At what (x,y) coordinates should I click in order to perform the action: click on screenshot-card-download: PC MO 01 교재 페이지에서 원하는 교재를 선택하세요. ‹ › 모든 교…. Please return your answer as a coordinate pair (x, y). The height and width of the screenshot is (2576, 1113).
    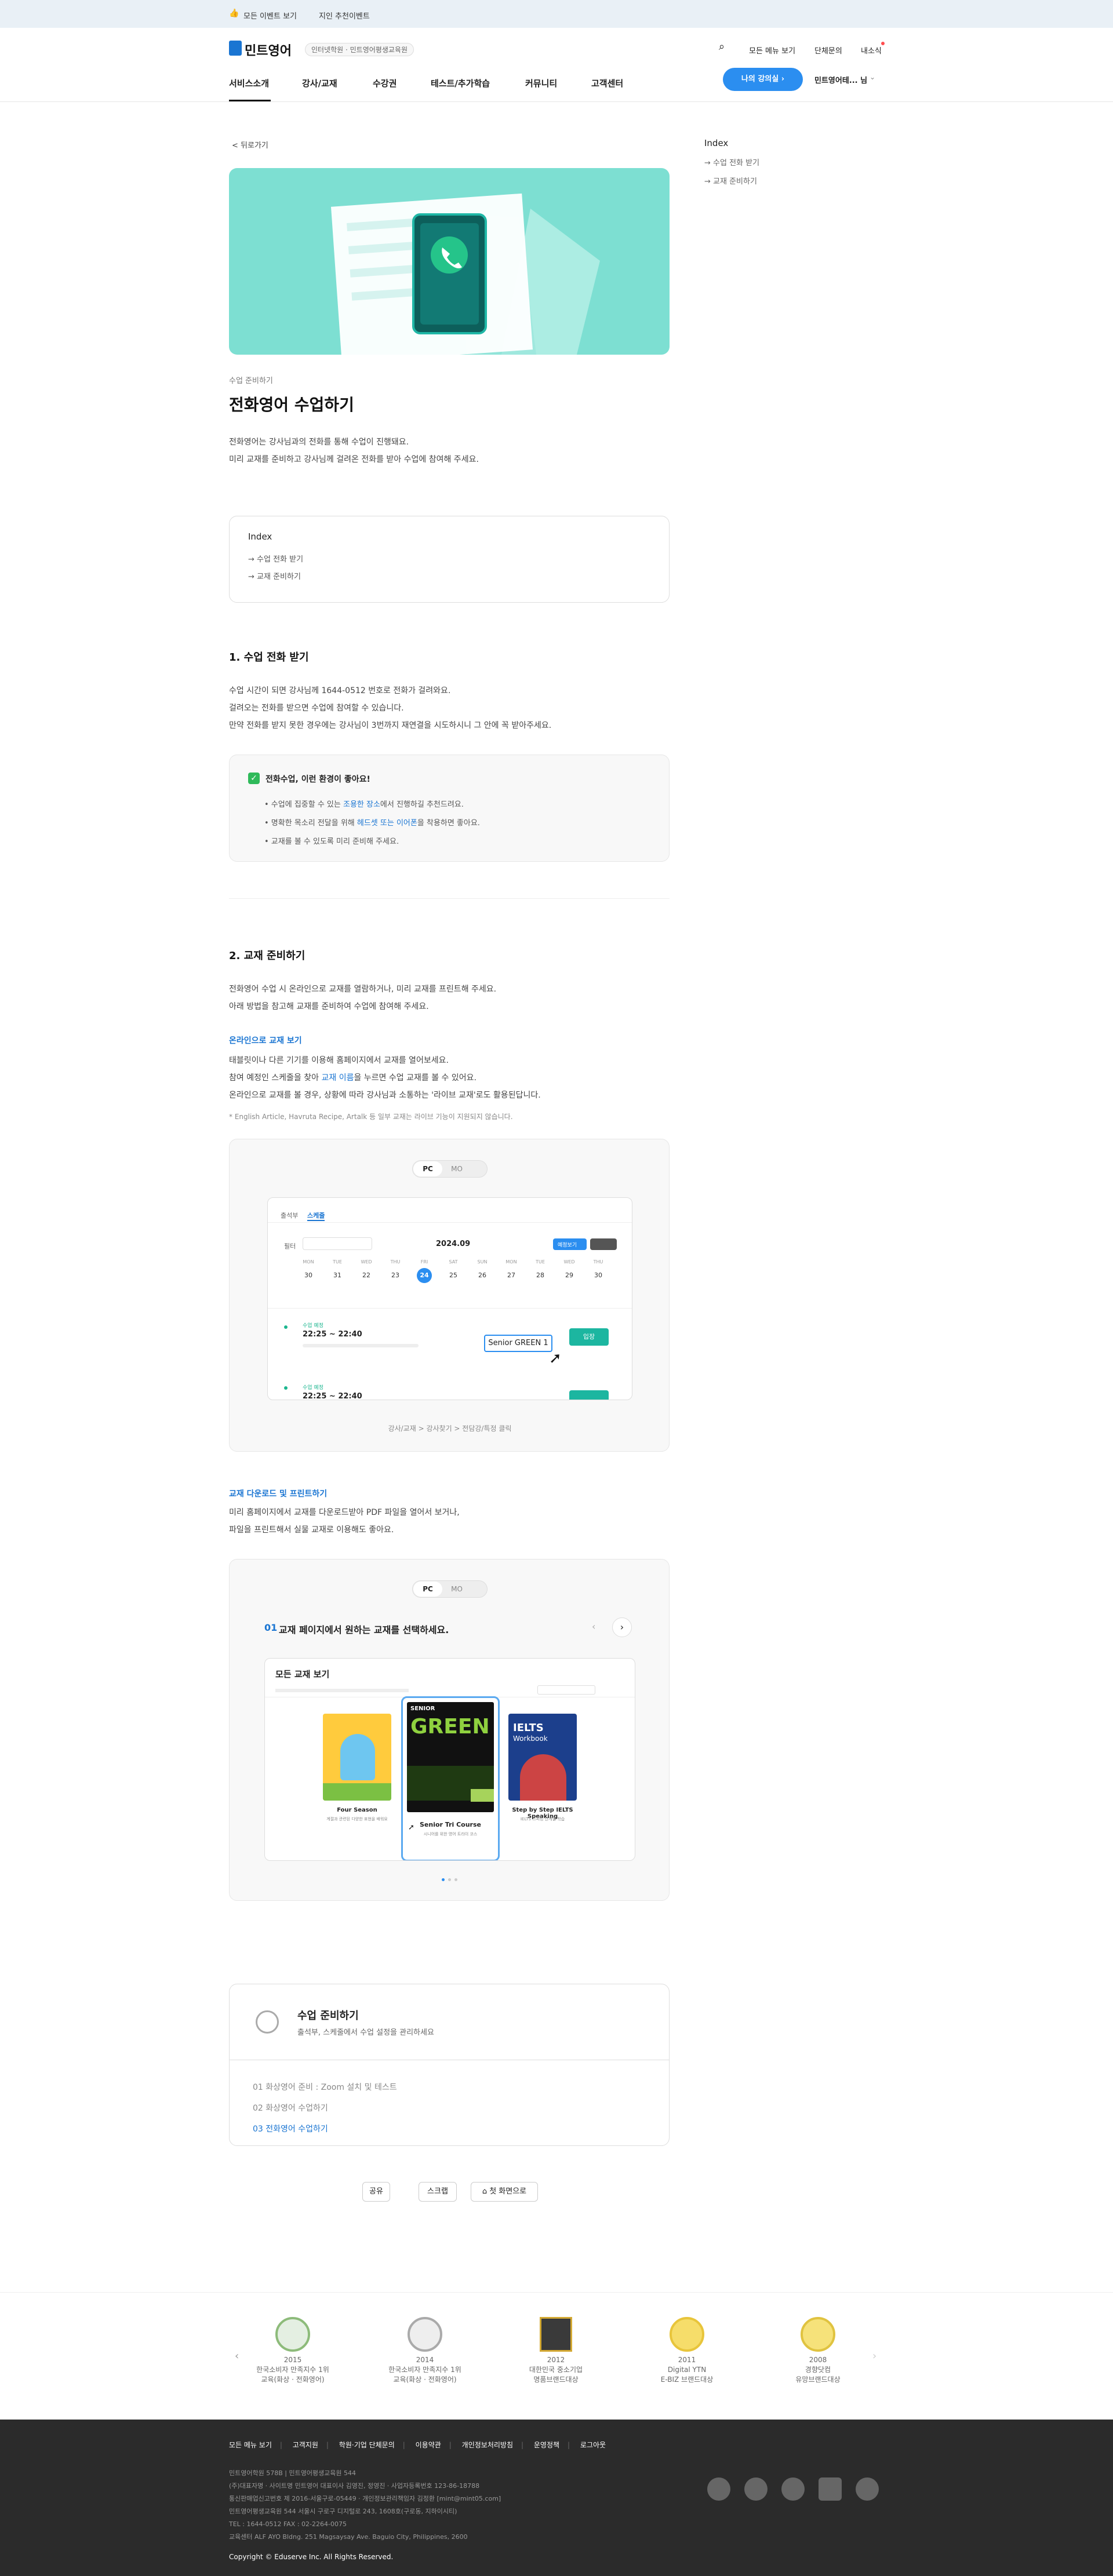
    Looking at the image, I should click on (450, 1730).